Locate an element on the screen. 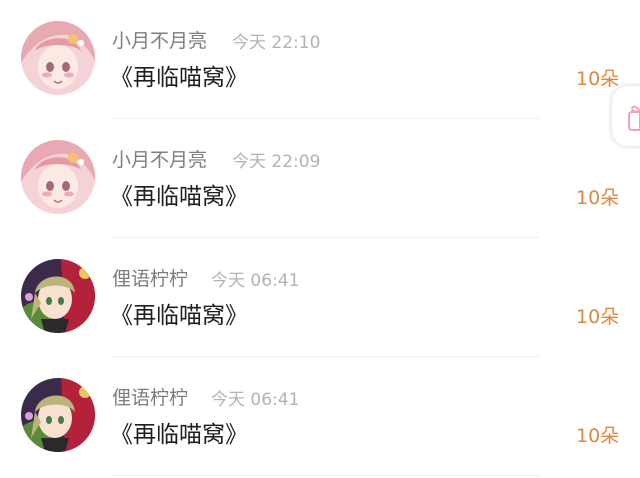 The image size is (640, 478). timestamp: 今天 22:09 is located at coordinates (276, 162).